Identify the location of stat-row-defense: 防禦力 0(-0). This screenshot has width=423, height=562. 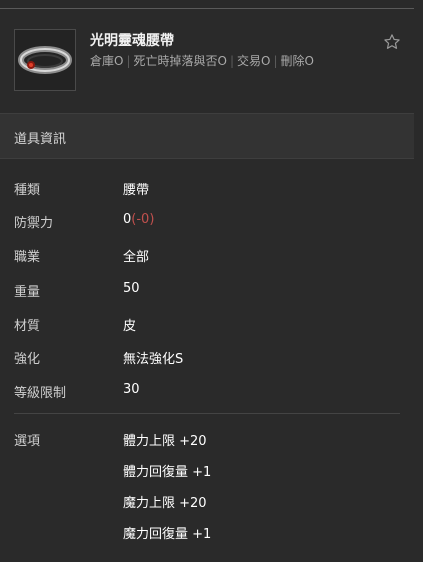
(207, 222).